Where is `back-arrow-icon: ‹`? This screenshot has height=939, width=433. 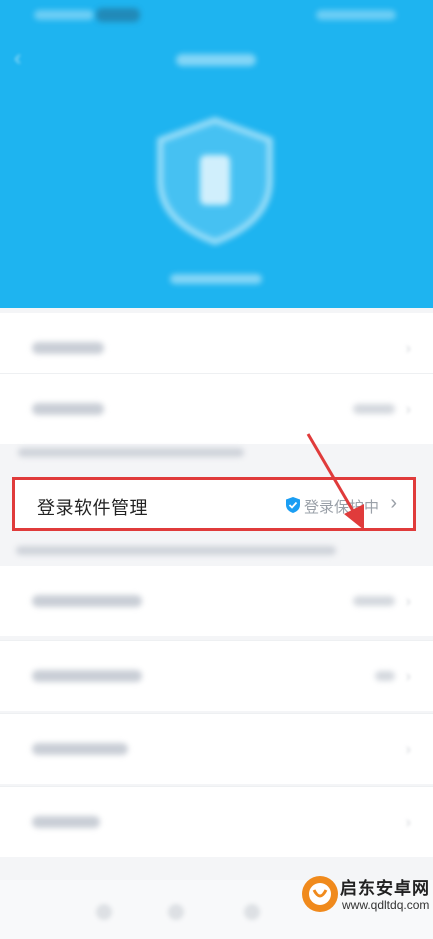 back-arrow-icon: ‹ is located at coordinates (24, 58).